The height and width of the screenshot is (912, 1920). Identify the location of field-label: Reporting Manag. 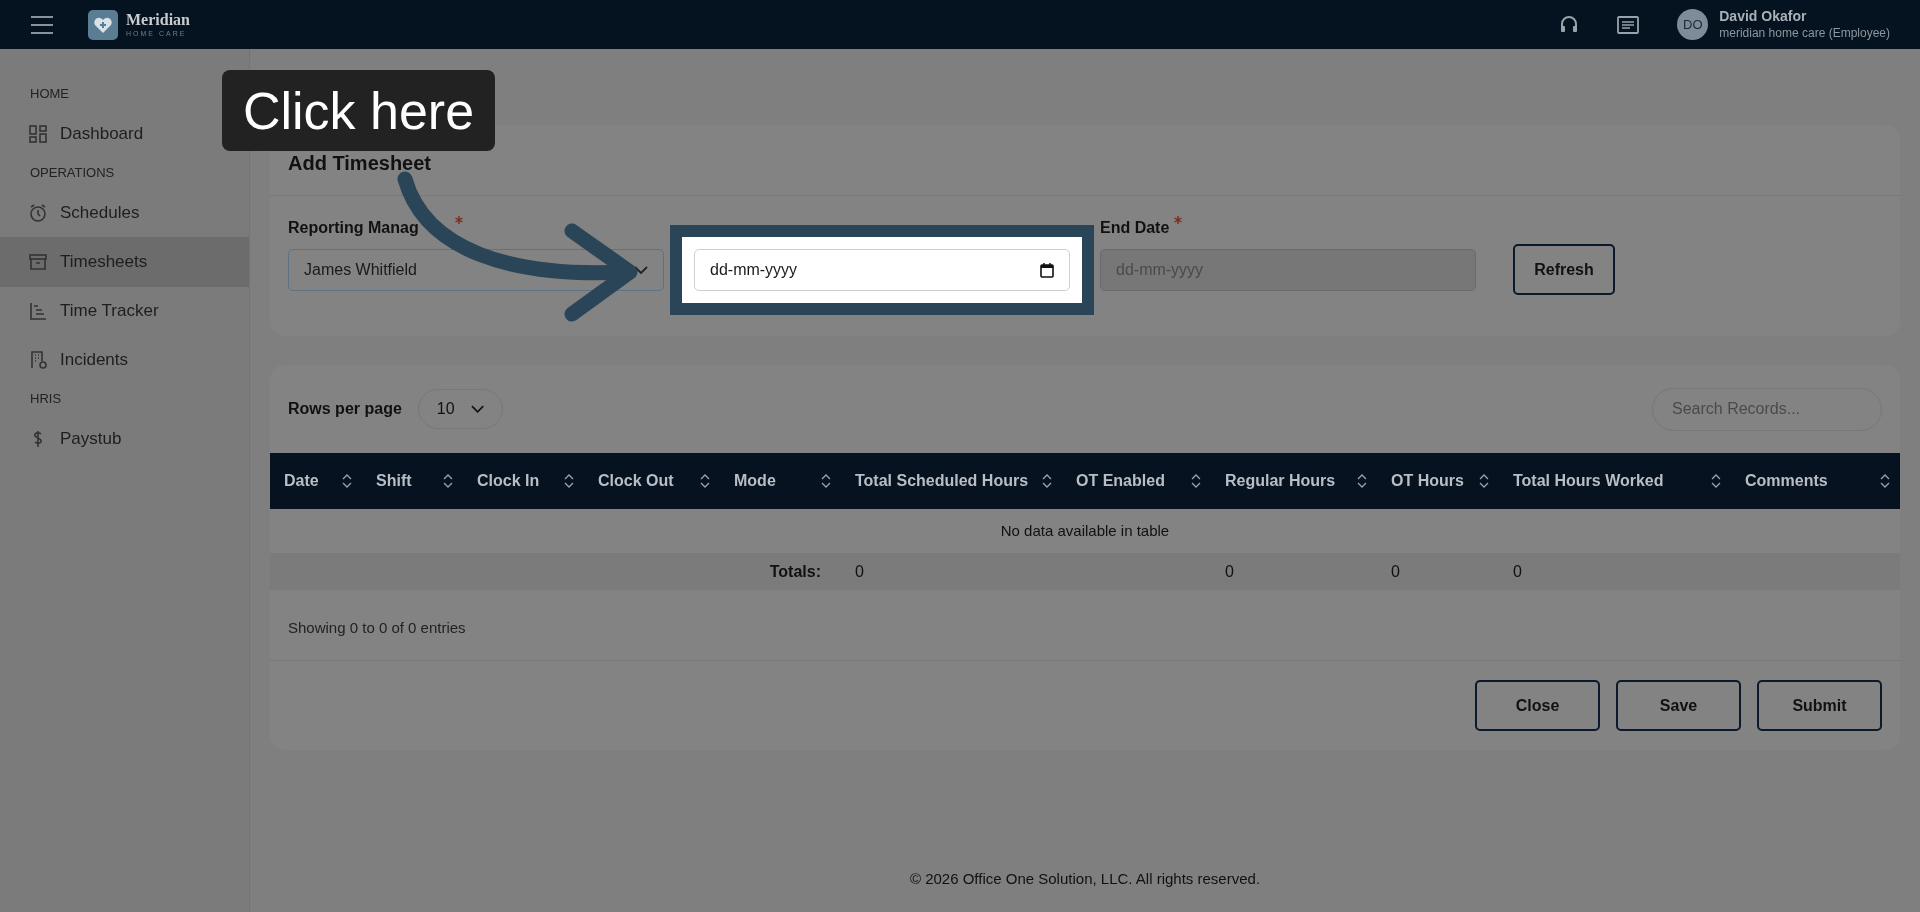
(353, 228).